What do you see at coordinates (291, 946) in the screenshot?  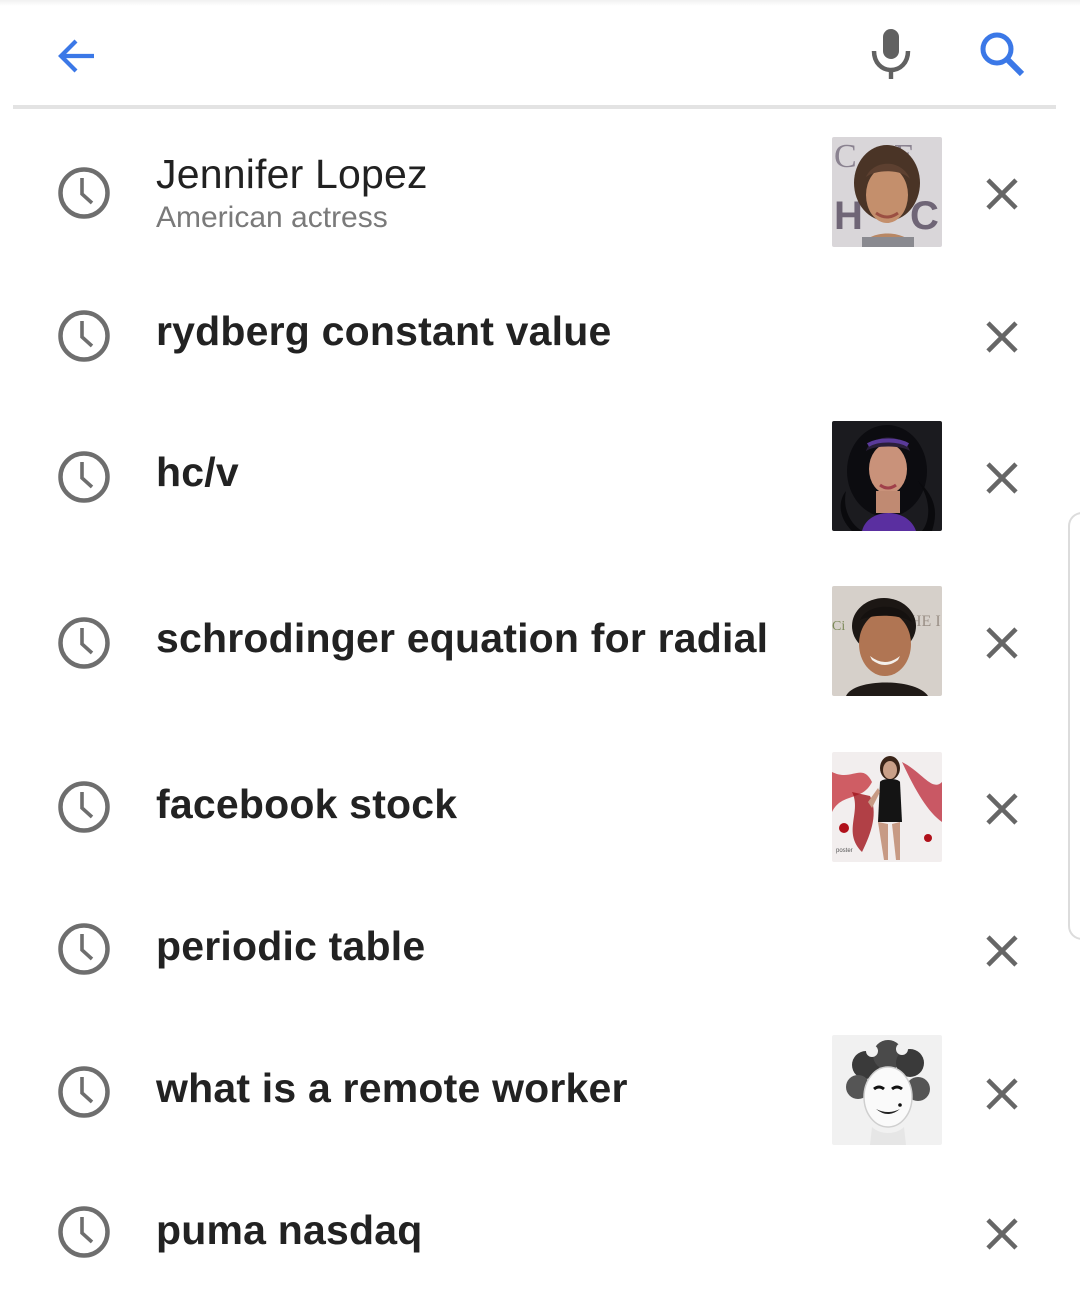 I see `history-item-title: periodic table` at bounding box center [291, 946].